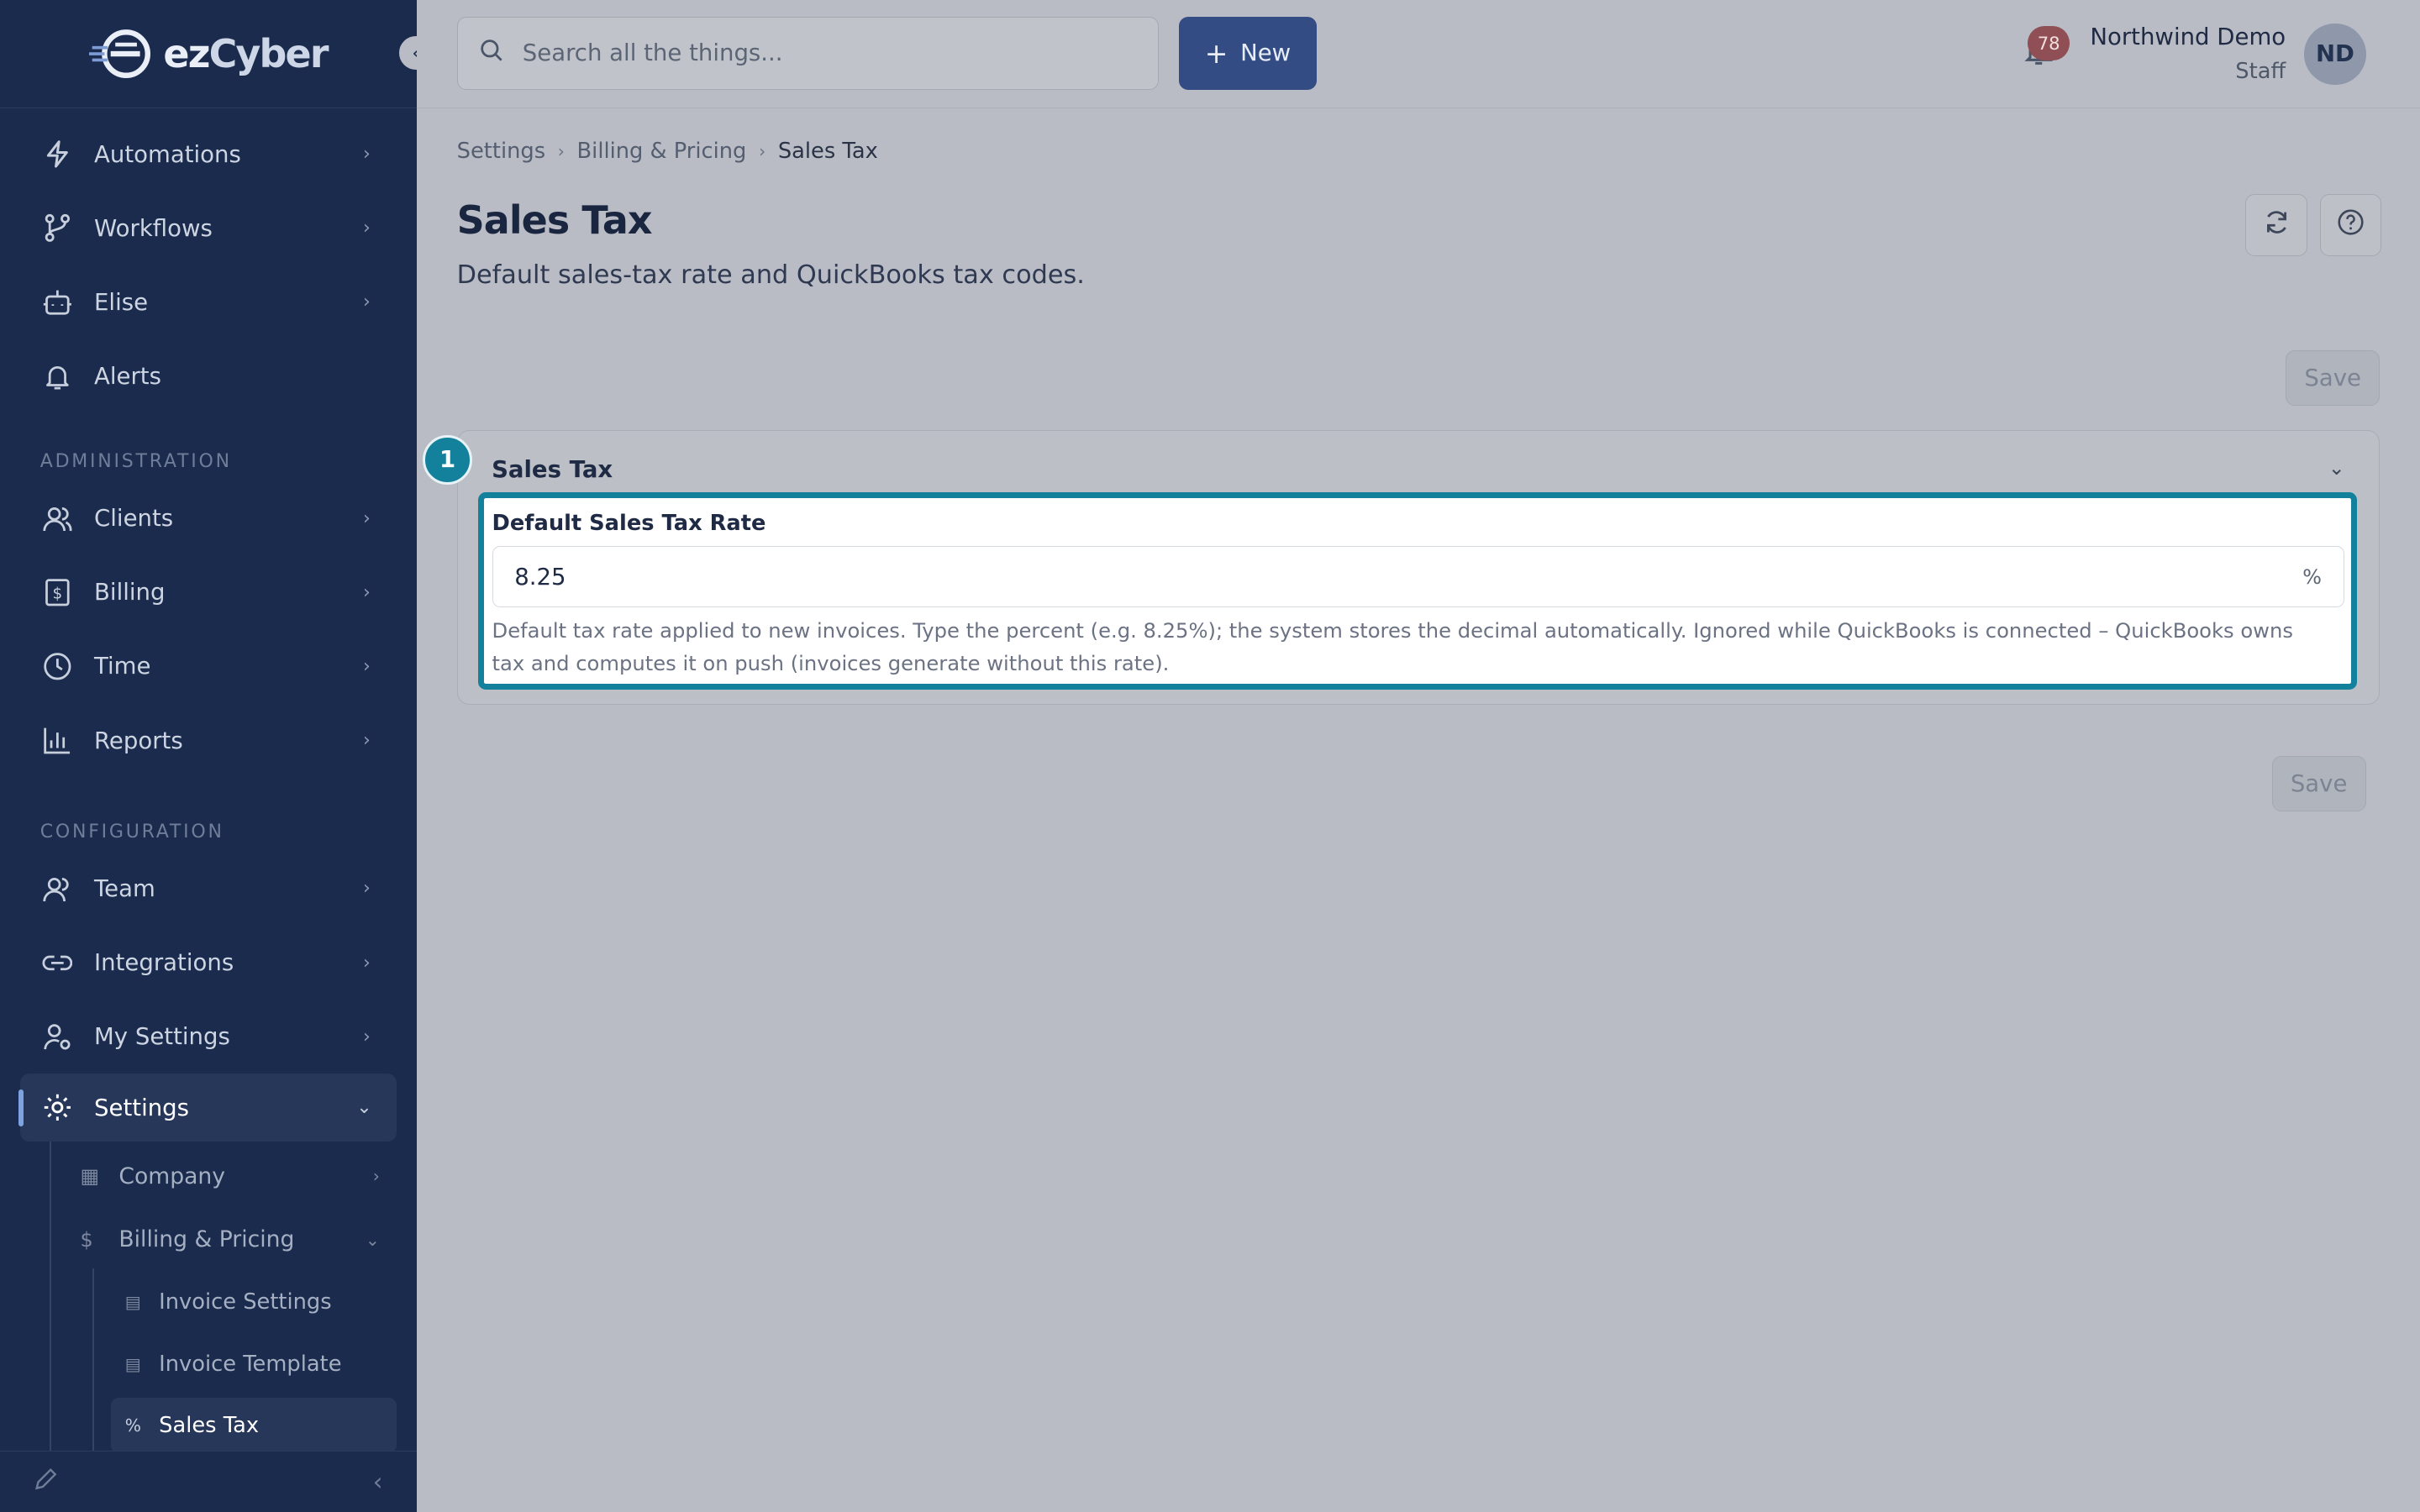 The image size is (2420, 1512). Describe the element at coordinates (491, 53) in the screenshot. I see `search-icon` at that location.